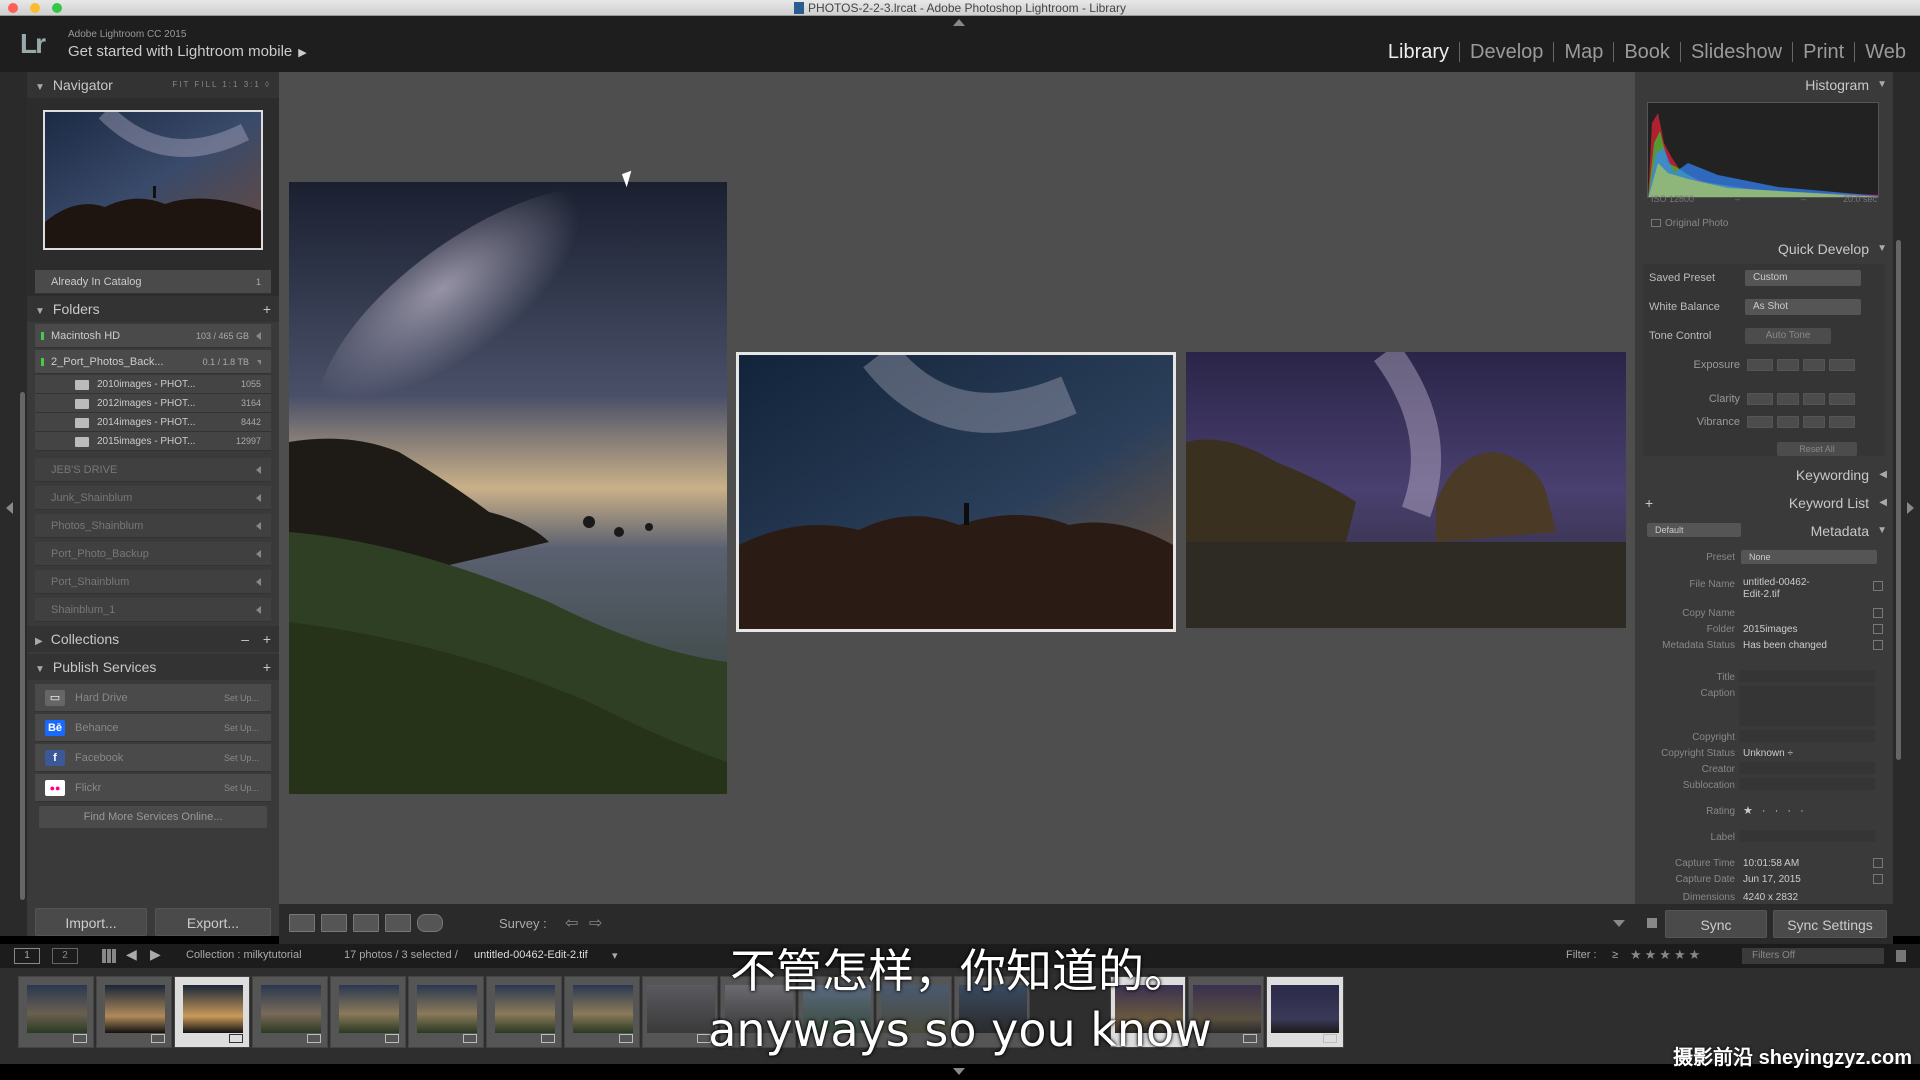 This screenshot has width=1920, height=1080. What do you see at coordinates (1817, 449) in the screenshot?
I see `reset-all-button: Reset All` at bounding box center [1817, 449].